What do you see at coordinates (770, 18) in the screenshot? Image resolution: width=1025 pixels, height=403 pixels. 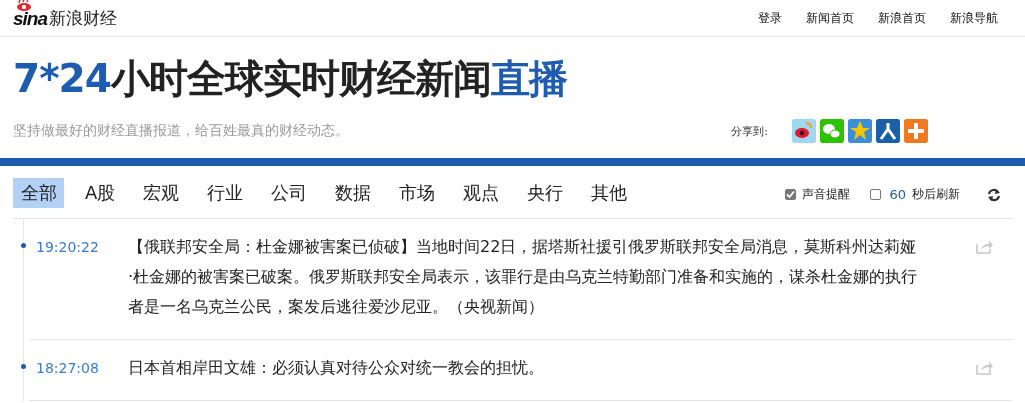 I see `nav-link: 登录` at bounding box center [770, 18].